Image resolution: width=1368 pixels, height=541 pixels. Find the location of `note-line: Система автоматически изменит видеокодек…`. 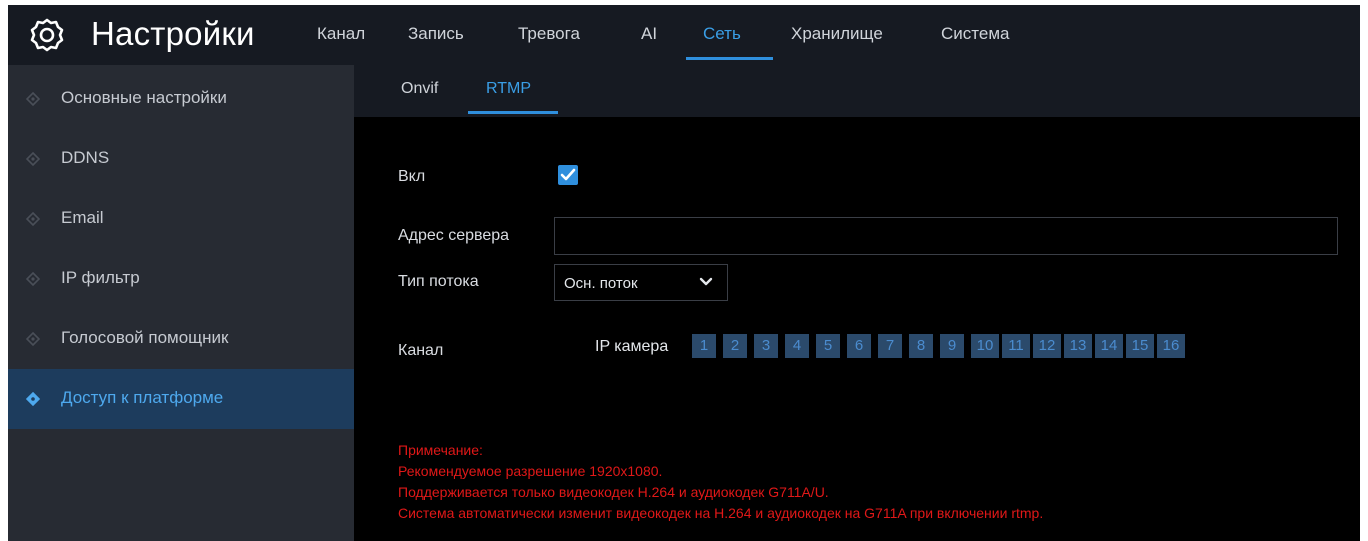

note-line: Система автоматически изменит видеокодек… is located at coordinates (721, 513).